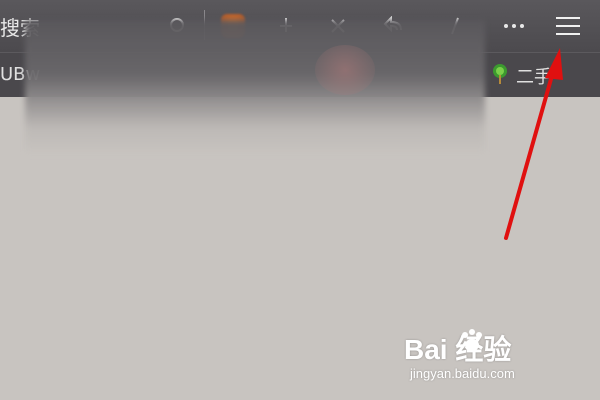 The image size is (600, 400). Describe the element at coordinates (458, 349) in the screenshot. I see `watermark-brand: Bai 经验` at that location.